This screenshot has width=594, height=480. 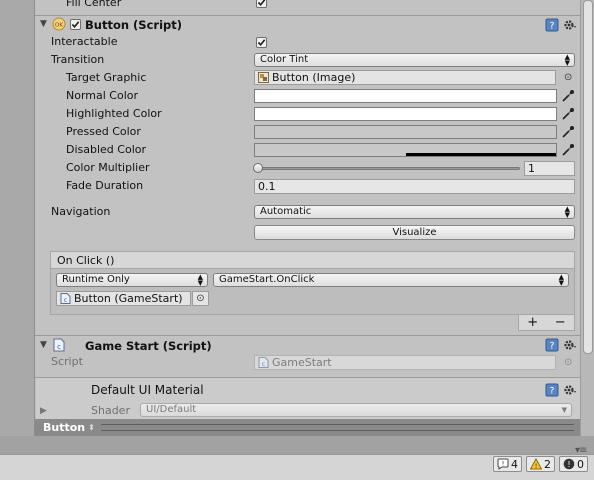 I want to click on function-value: GameStart.OnClick, so click(x=267, y=279).